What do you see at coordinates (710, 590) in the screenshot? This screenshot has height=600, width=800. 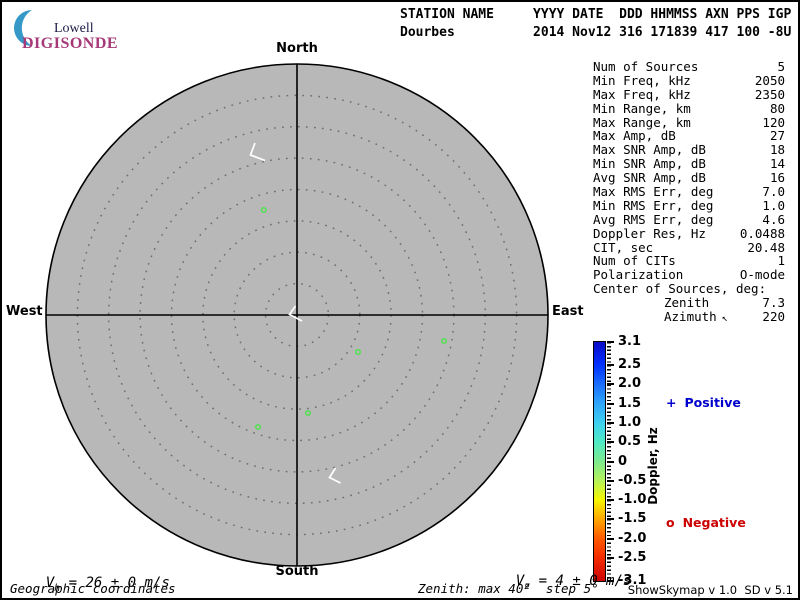 I see `software-version-label: ShowSkymap v 1.0 SD v 5.1` at bounding box center [710, 590].